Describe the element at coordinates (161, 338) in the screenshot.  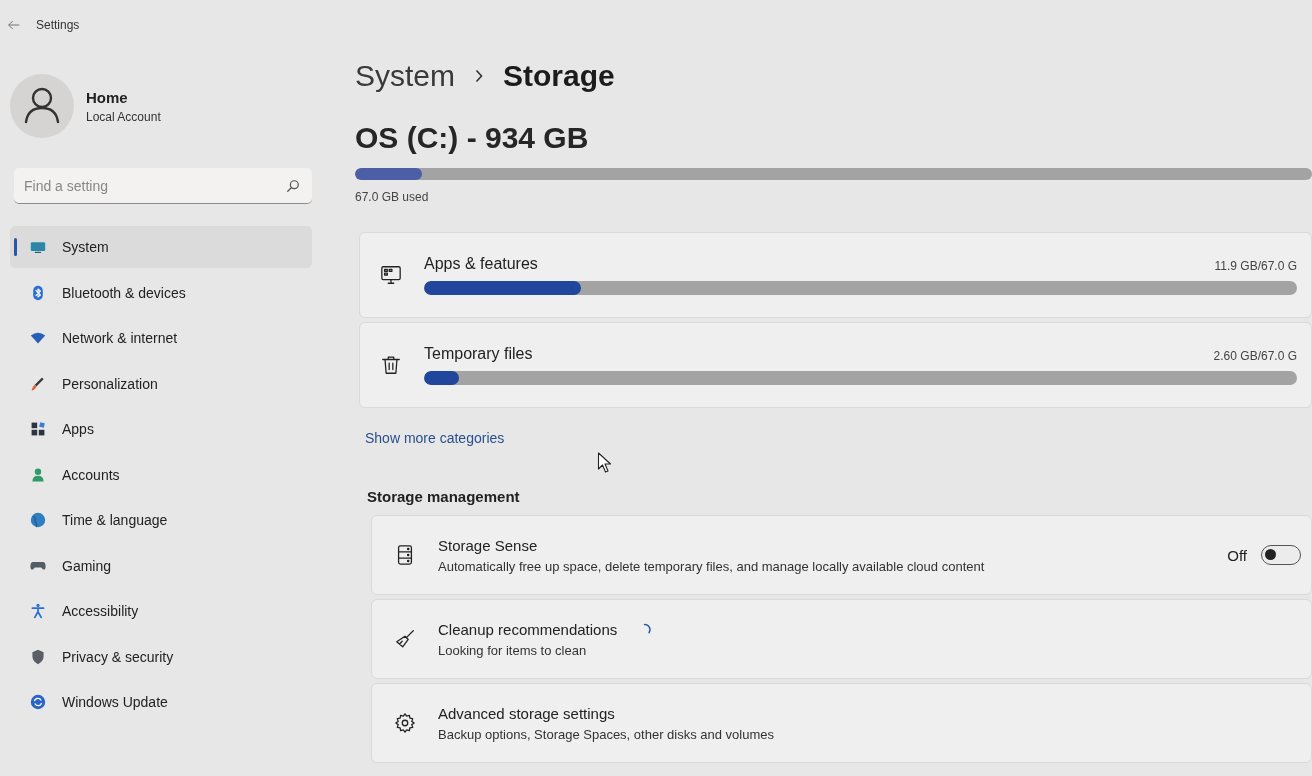
I see `nav-item: Network & internet` at that location.